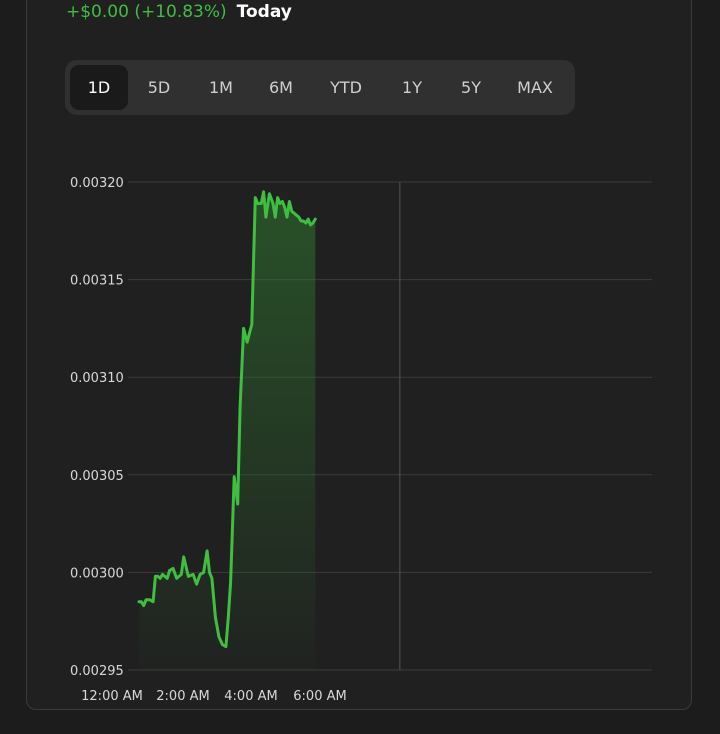 The image size is (720, 734). I want to click on y-tick-label: 0.00315, so click(97, 281).